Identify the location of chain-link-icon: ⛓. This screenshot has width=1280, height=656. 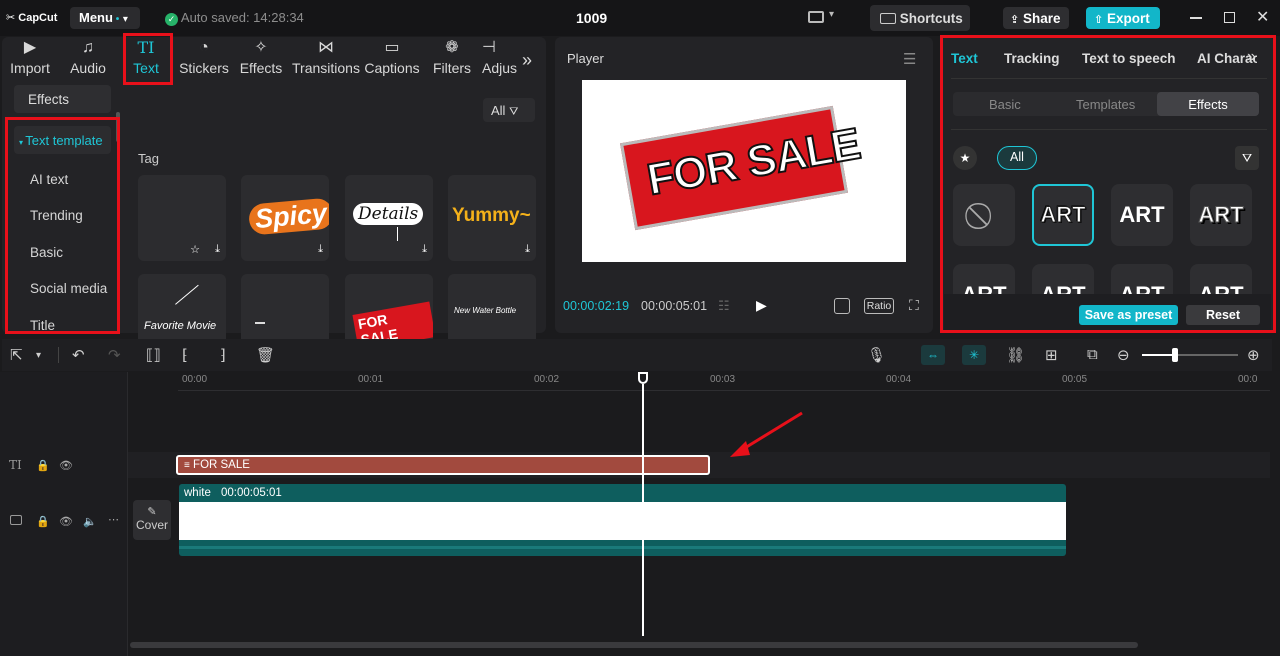
(1015, 355).